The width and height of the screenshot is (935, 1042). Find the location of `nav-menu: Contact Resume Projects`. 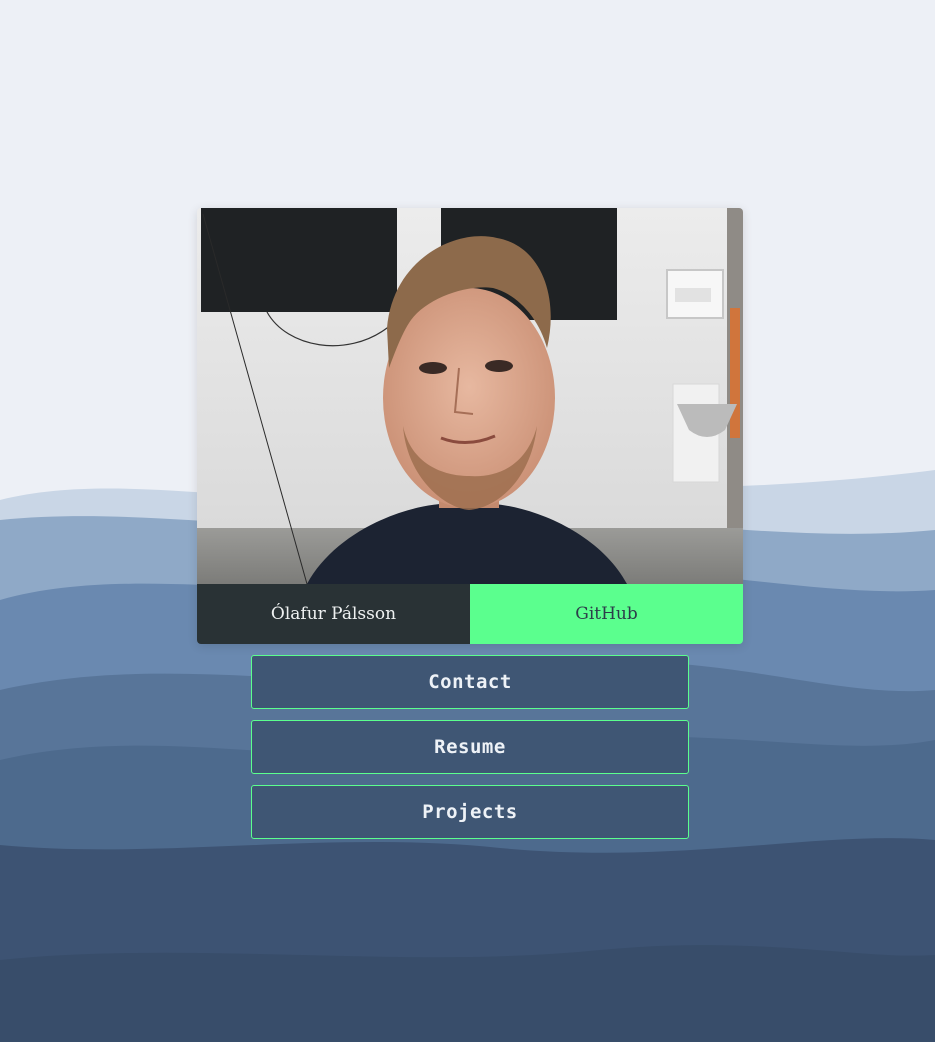

nav-menu: Contact Resume Projects is located at coordinates (470, 752).